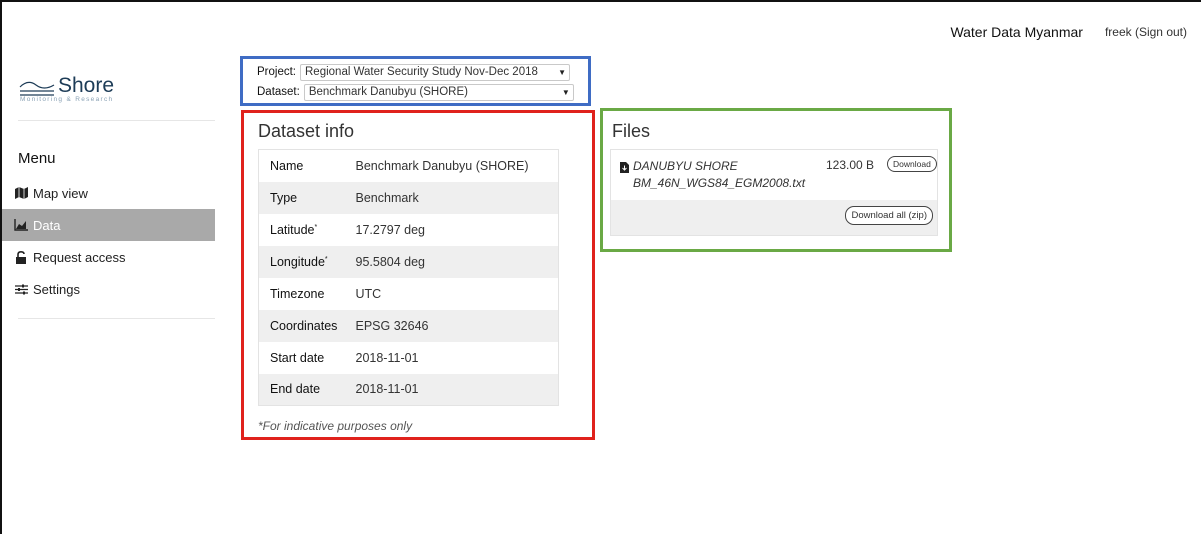 This screenshot has width=1201, height=534. I want to click on files-footer: Download all (zip), so click(774, 217).